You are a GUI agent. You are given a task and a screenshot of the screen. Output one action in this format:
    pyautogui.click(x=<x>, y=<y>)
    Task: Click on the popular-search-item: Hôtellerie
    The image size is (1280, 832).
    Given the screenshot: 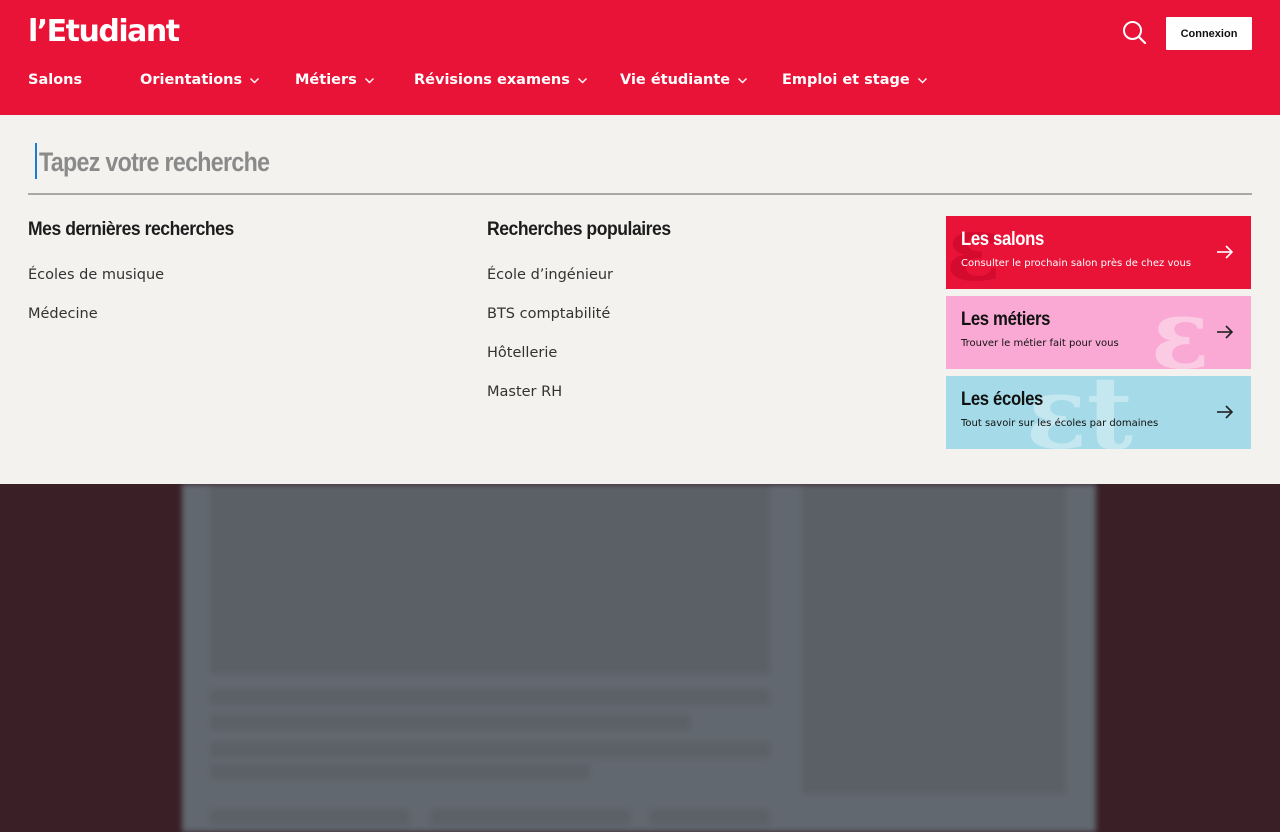 What is the action you would take?
    pyautogui.click(x=589, y=362)
    